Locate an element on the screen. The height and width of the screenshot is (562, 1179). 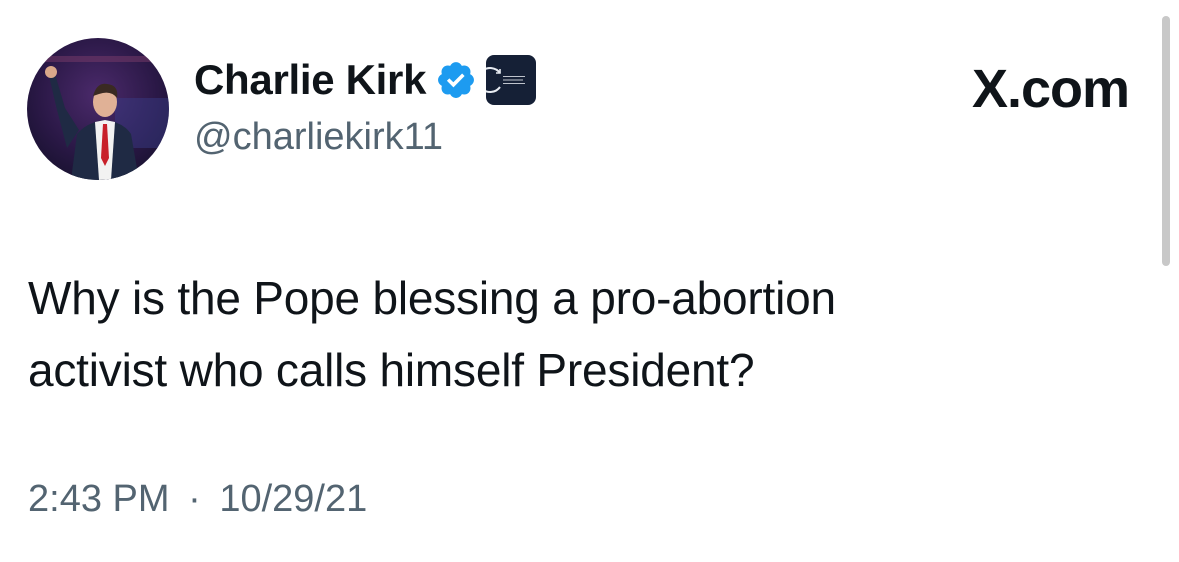
author-handle: @charliekirk11 is located at coordinates (318, 137).